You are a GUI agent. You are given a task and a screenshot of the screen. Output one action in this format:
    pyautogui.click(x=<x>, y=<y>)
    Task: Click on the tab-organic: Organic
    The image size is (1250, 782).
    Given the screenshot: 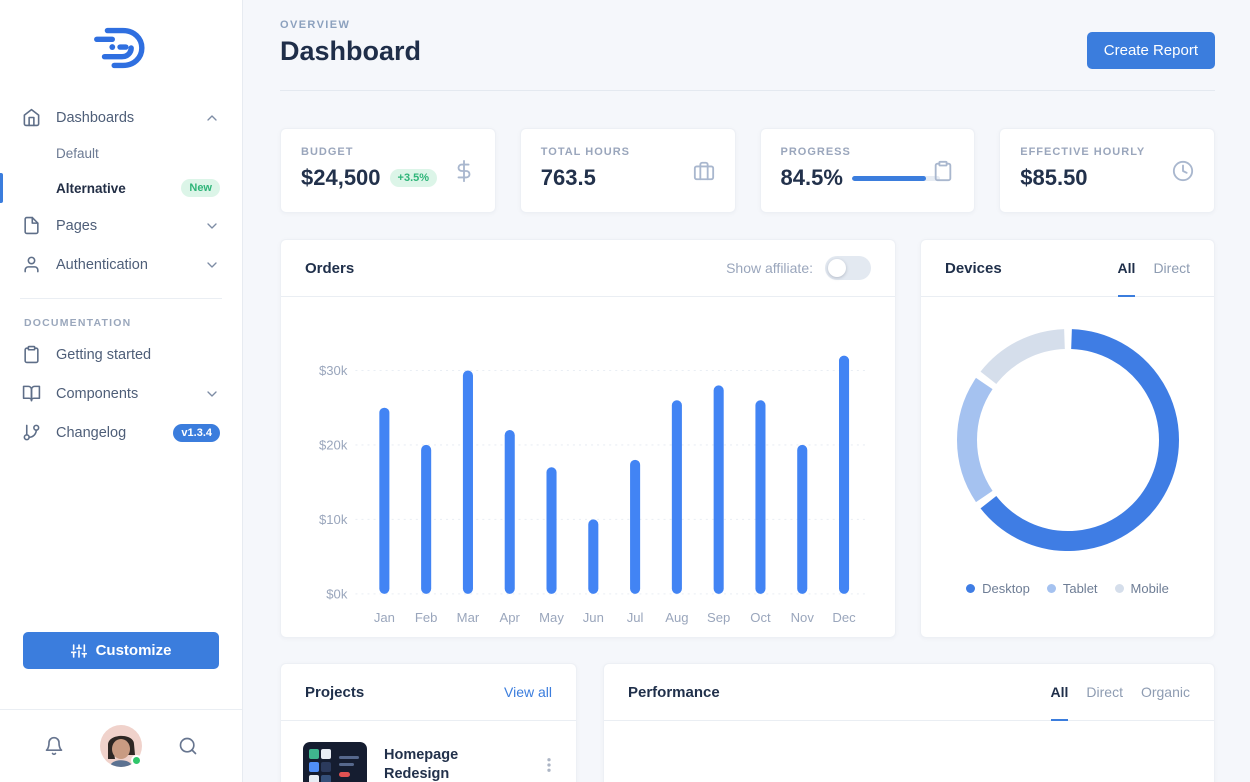 What is the action you would take?
    pyautogui.click(x=1165, y=692)
    